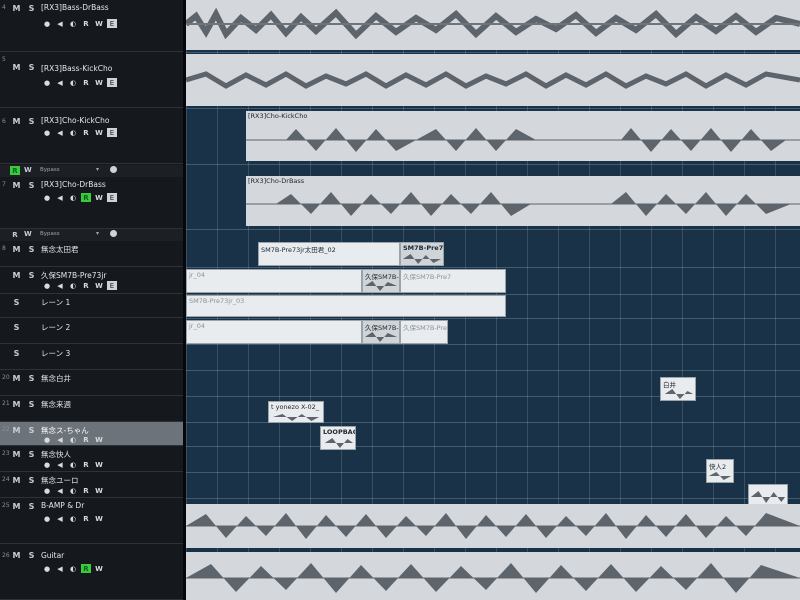 The height and width of the screenshot is (600, 800). What do you see at coordinates (91, 254) in the screenshot?
I see `track-header: 8 M S 無念太田君` at bounding box center [91, 254].